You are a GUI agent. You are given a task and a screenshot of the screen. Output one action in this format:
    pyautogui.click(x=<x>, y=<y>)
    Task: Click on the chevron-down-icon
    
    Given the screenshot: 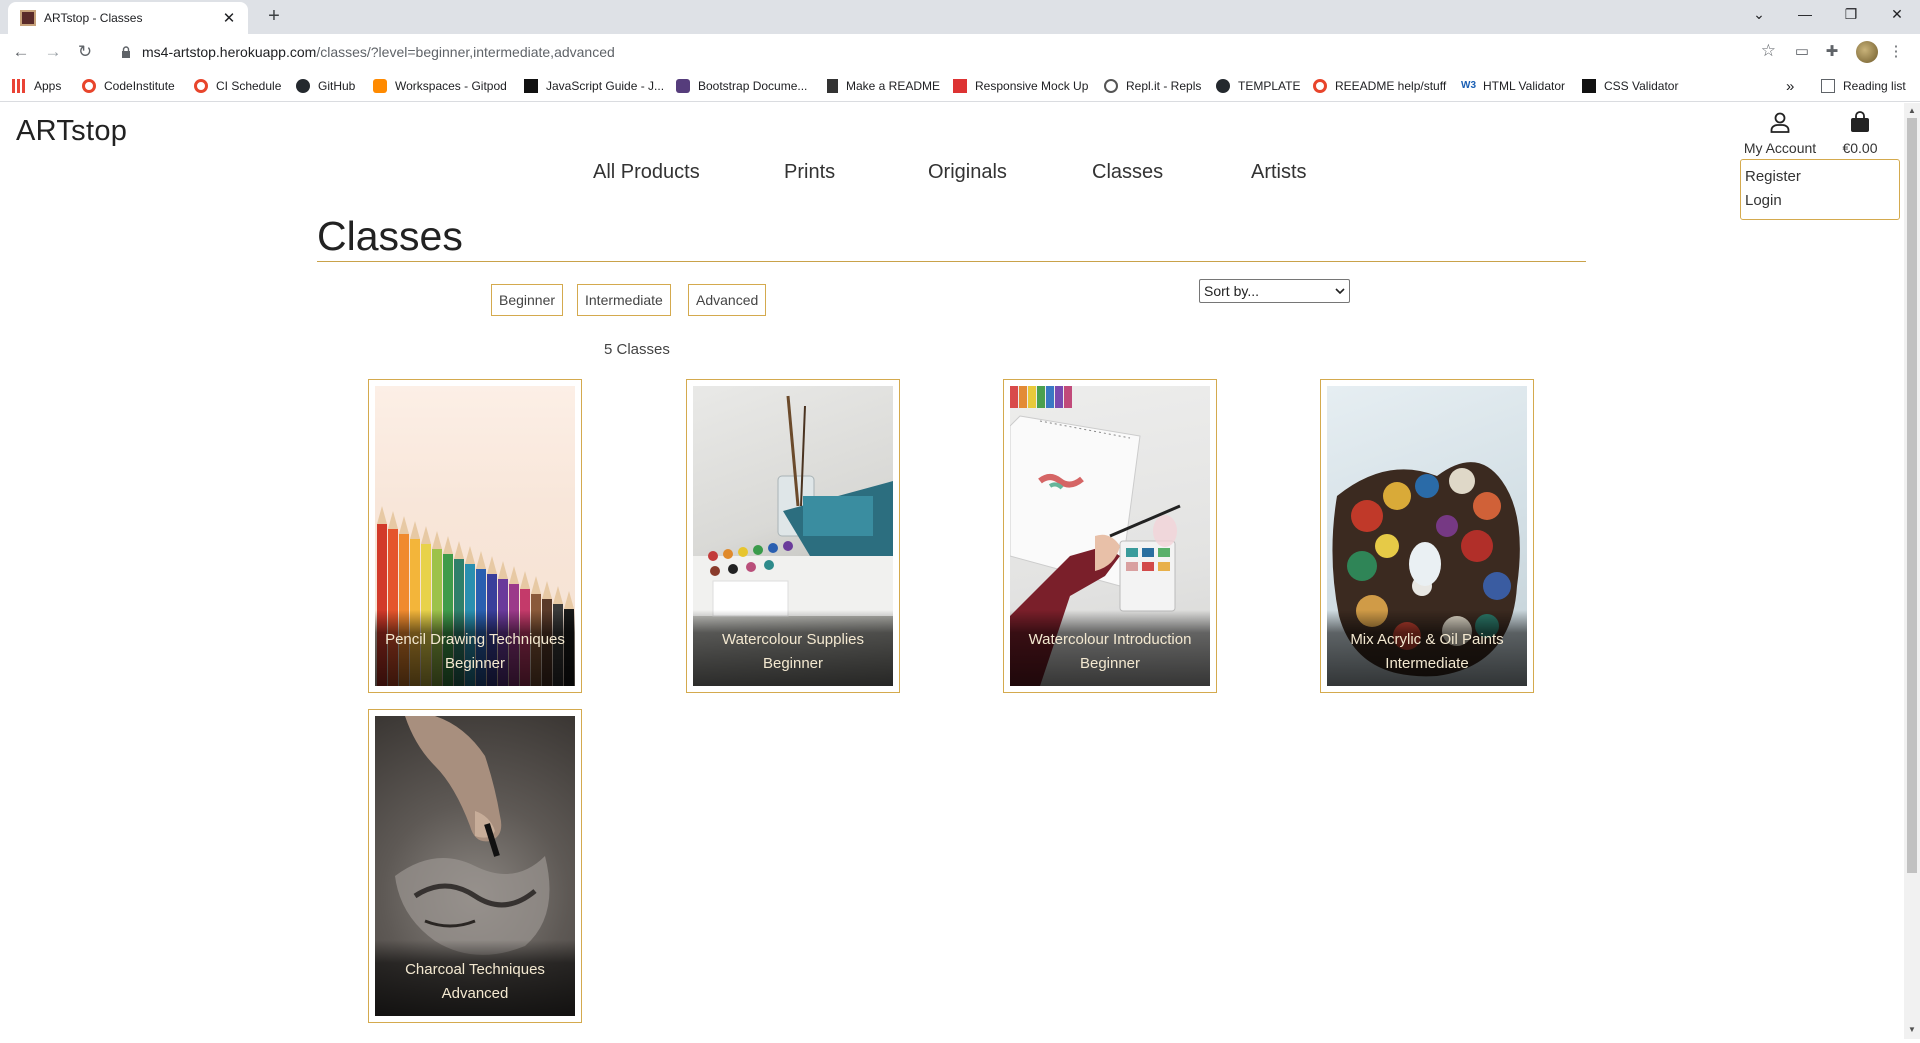 What is the action you would take?
    pyautogui.click(x=1340, y=291)
    